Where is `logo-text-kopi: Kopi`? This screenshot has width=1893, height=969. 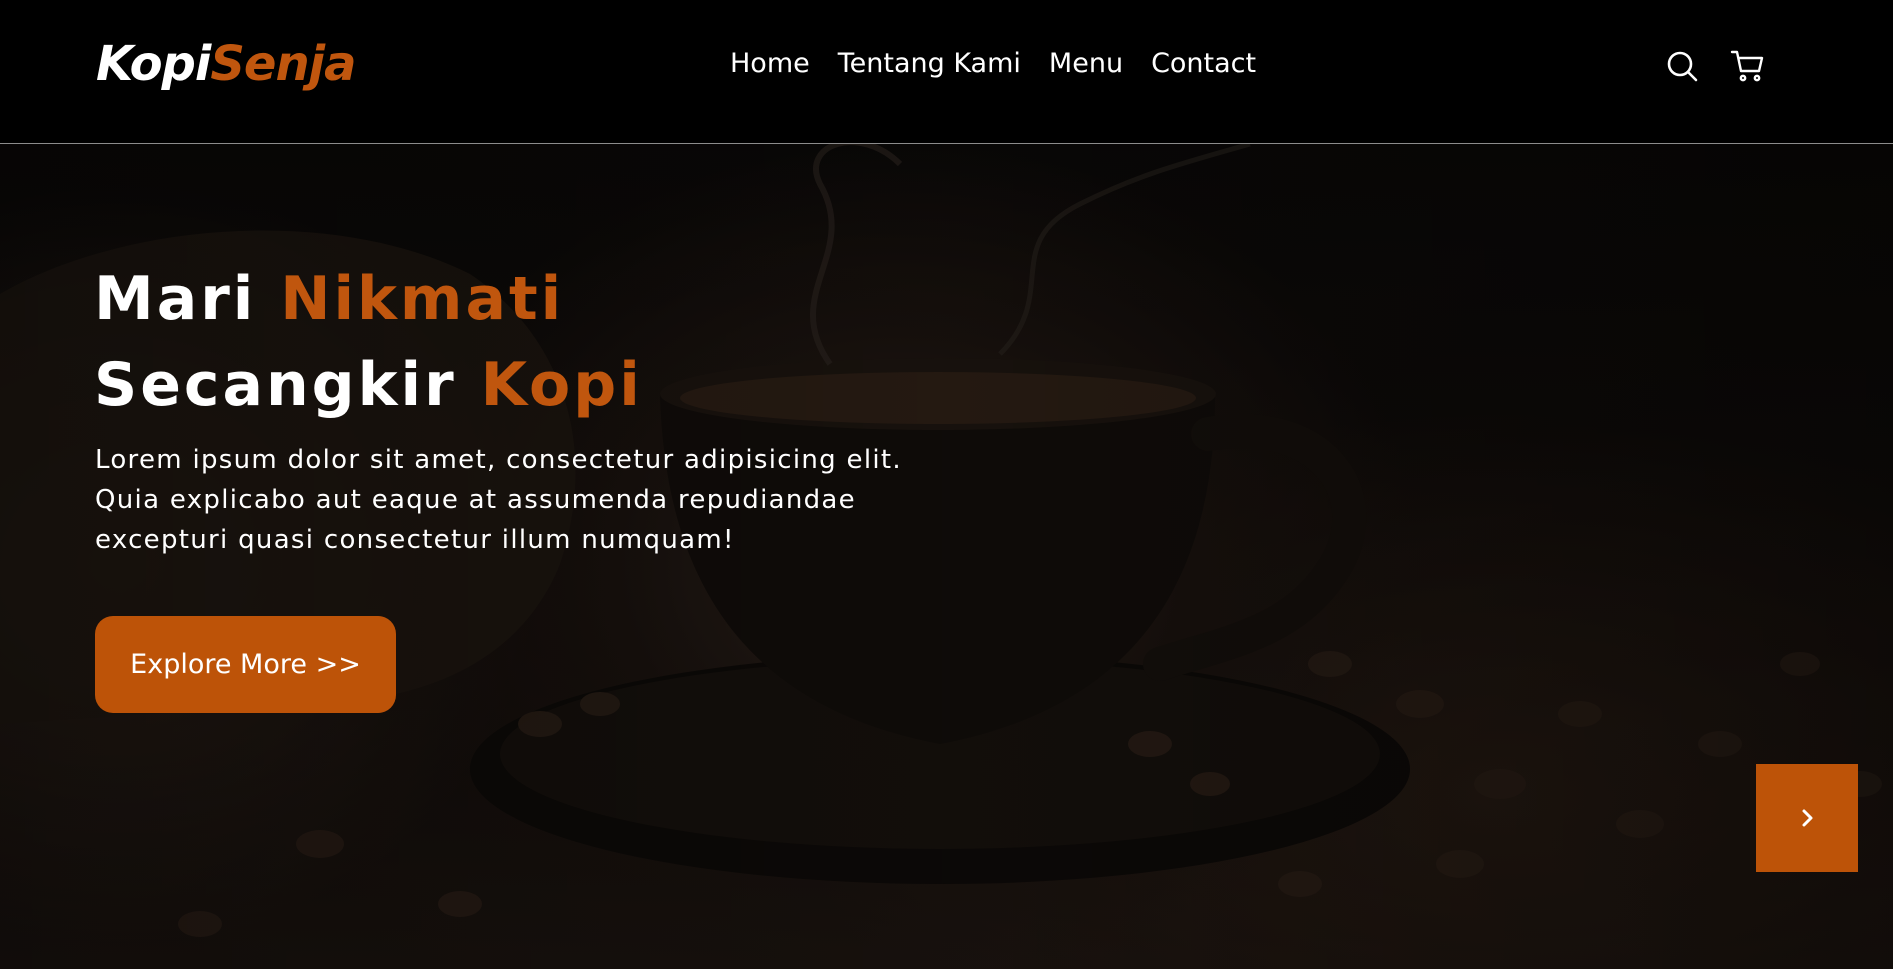
logo-text-kopi: Kopi is located at coordinates (153, 64).